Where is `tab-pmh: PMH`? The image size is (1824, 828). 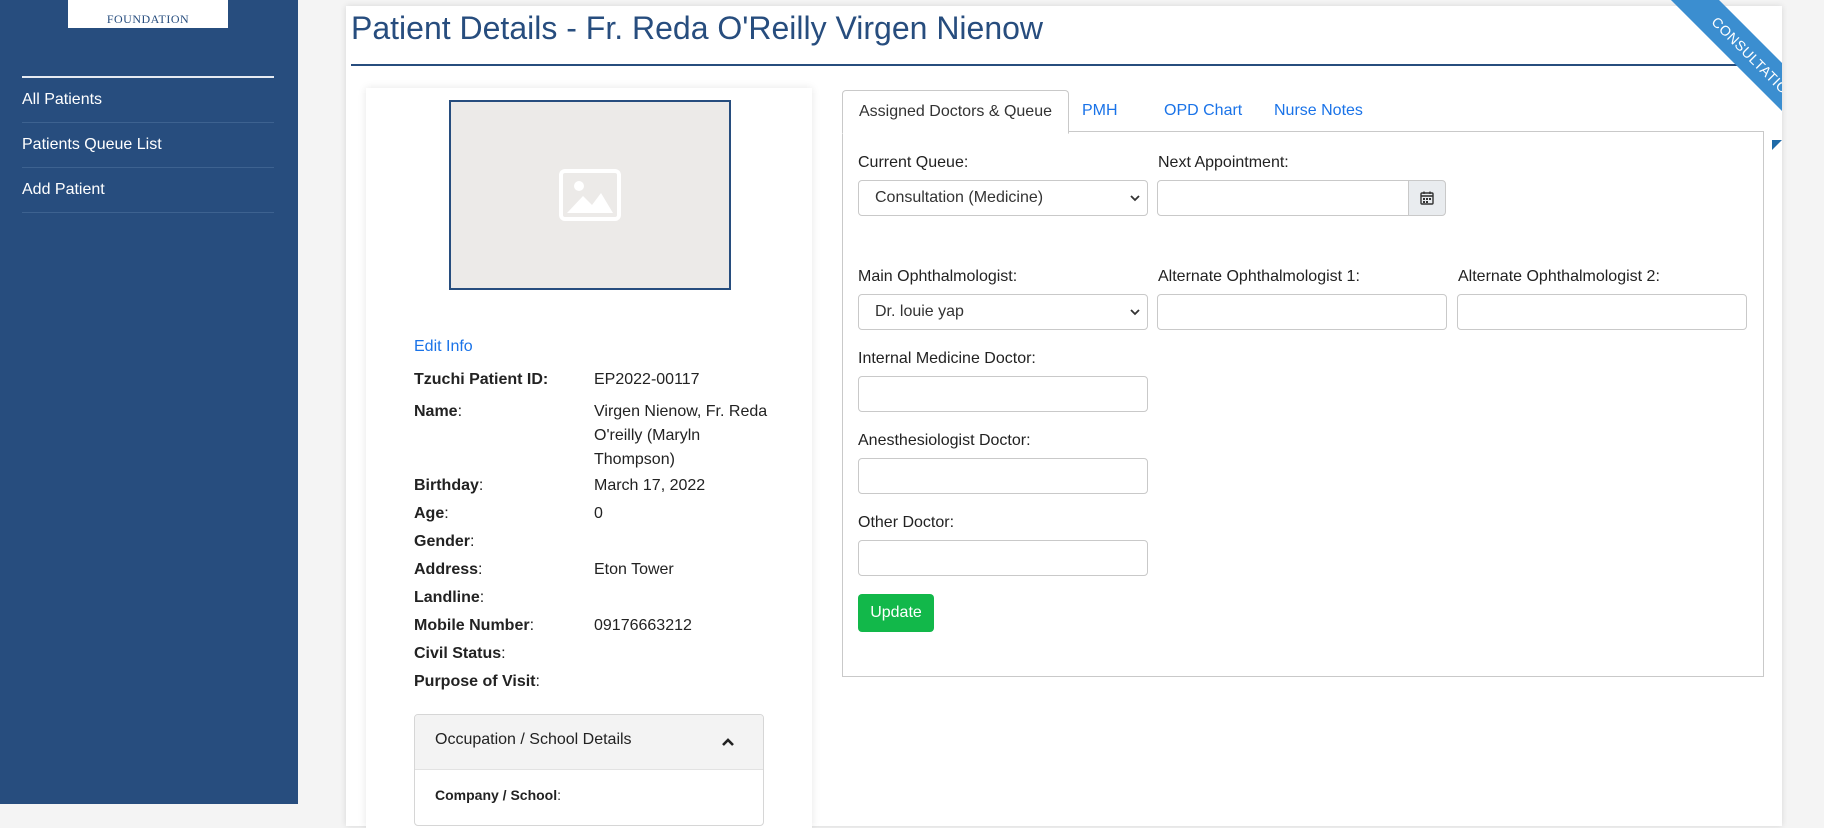 tab-pmh: PMH is located at coordinates (1100, 111).